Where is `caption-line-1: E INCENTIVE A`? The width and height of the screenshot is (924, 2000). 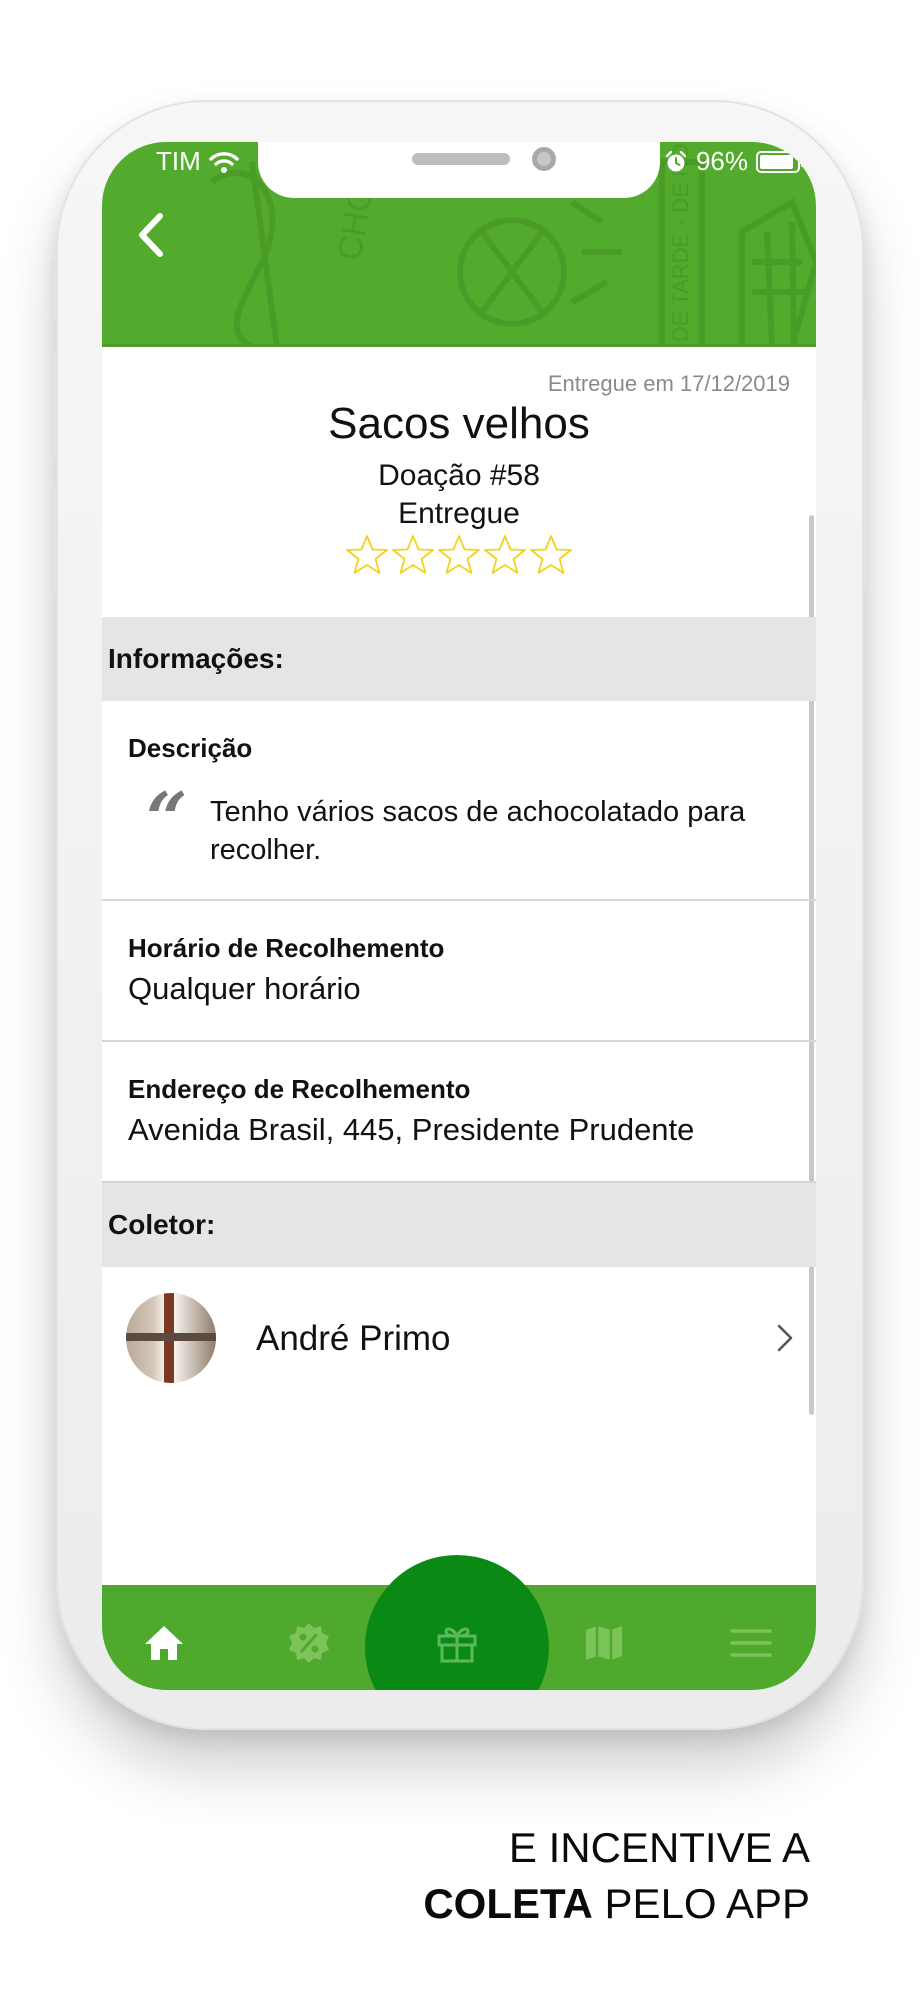 caption-line-1: E INCENTIVE A is located at coordinates (659, 1847).